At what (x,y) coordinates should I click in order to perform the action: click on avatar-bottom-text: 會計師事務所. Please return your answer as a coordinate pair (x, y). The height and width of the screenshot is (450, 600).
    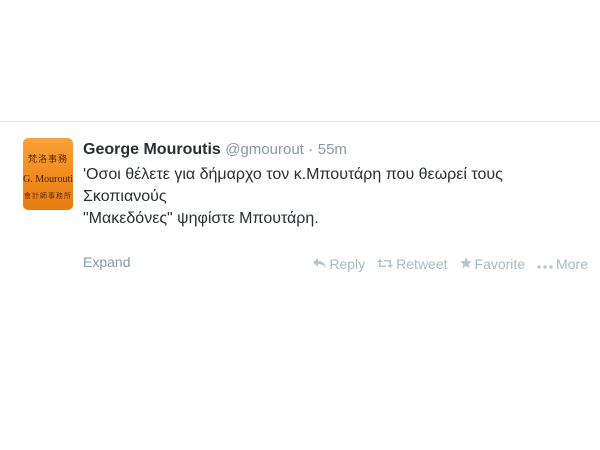
    Looking at the image, I should click on (48, 196).